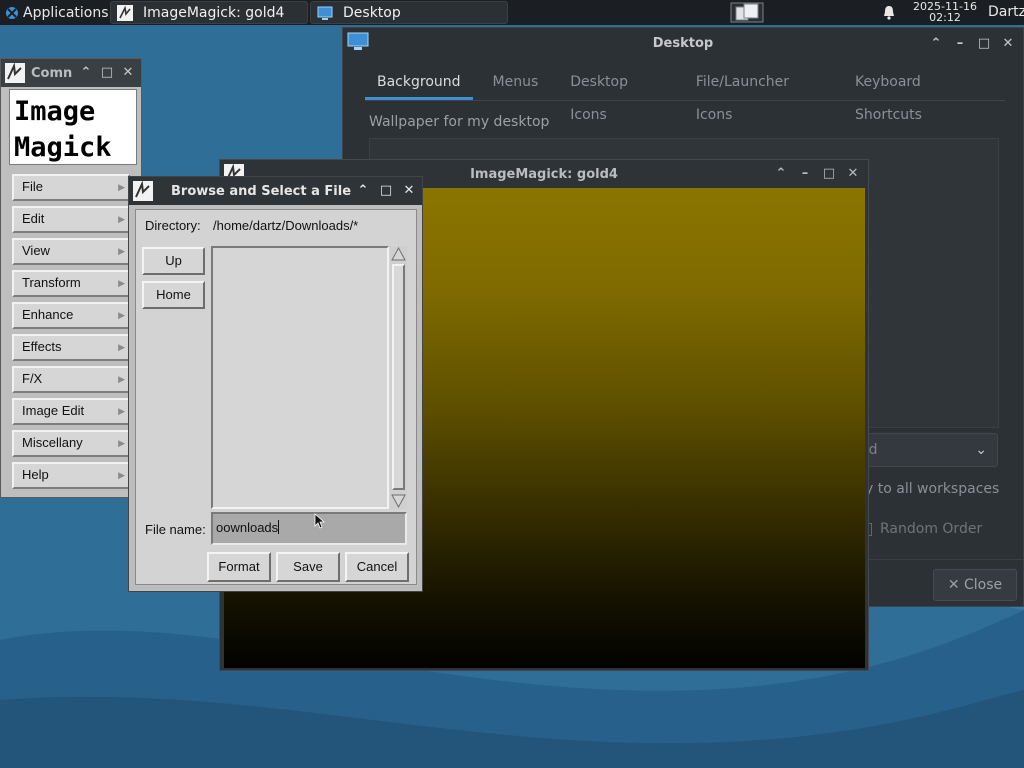  I want to click on applications-icon, so click(12, 12).